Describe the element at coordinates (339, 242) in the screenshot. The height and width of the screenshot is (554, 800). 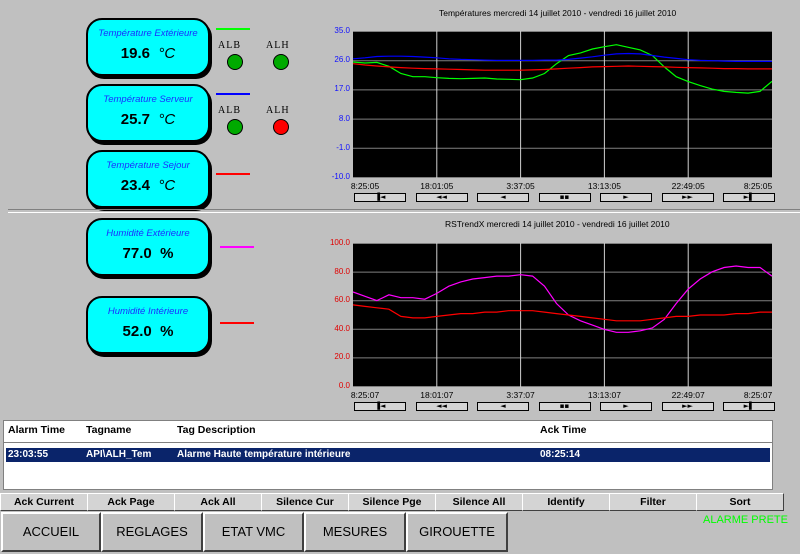
I see `y-tick-label: 100.0` at that location.